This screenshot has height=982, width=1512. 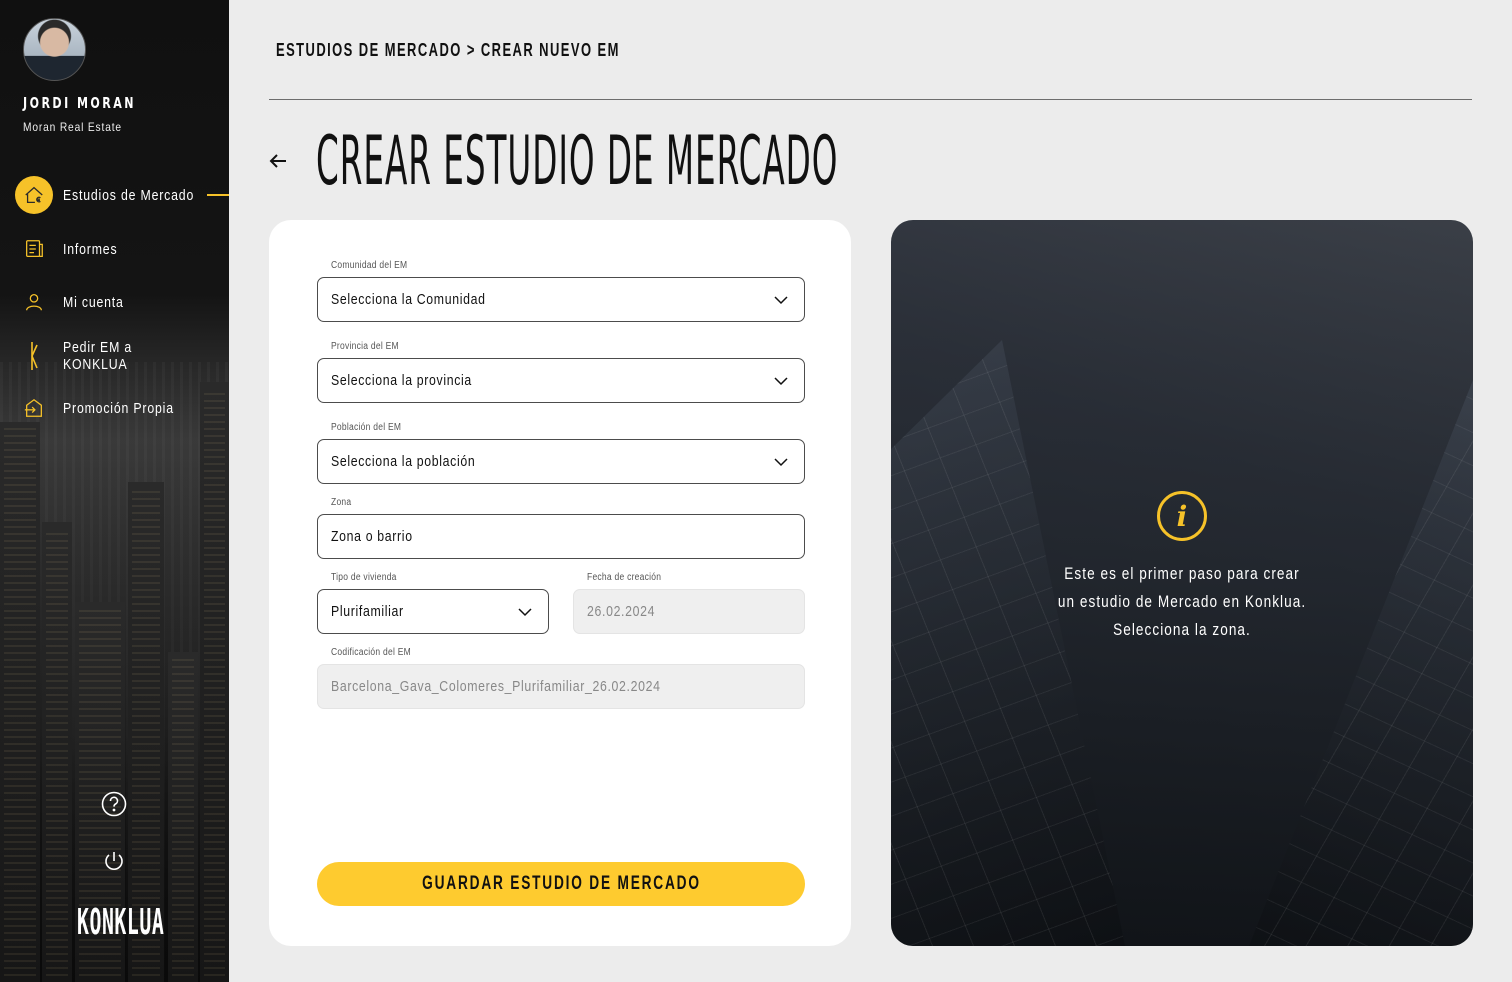 I want to click on power-icon, so click(x=114, y=861).